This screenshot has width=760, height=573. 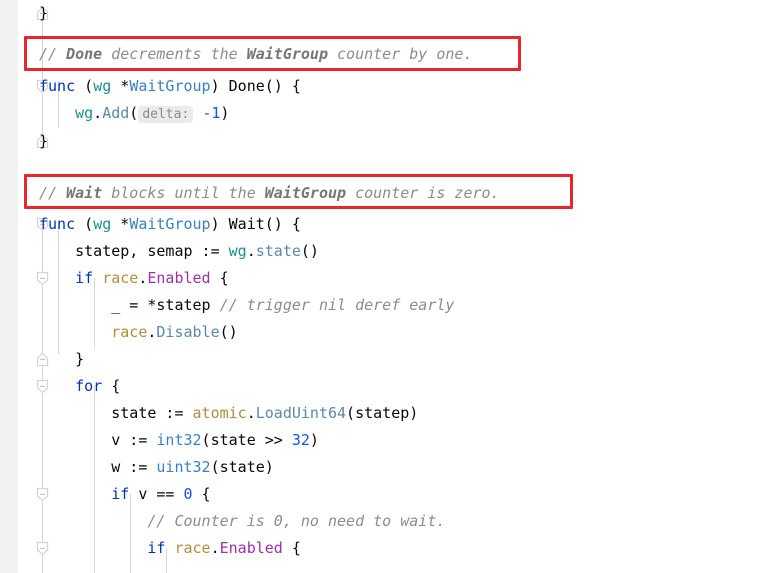 What do you see at coordinates (188, 494) in the screenshot?
I see `code-token-num: 0` at bounding box center [188, 494].